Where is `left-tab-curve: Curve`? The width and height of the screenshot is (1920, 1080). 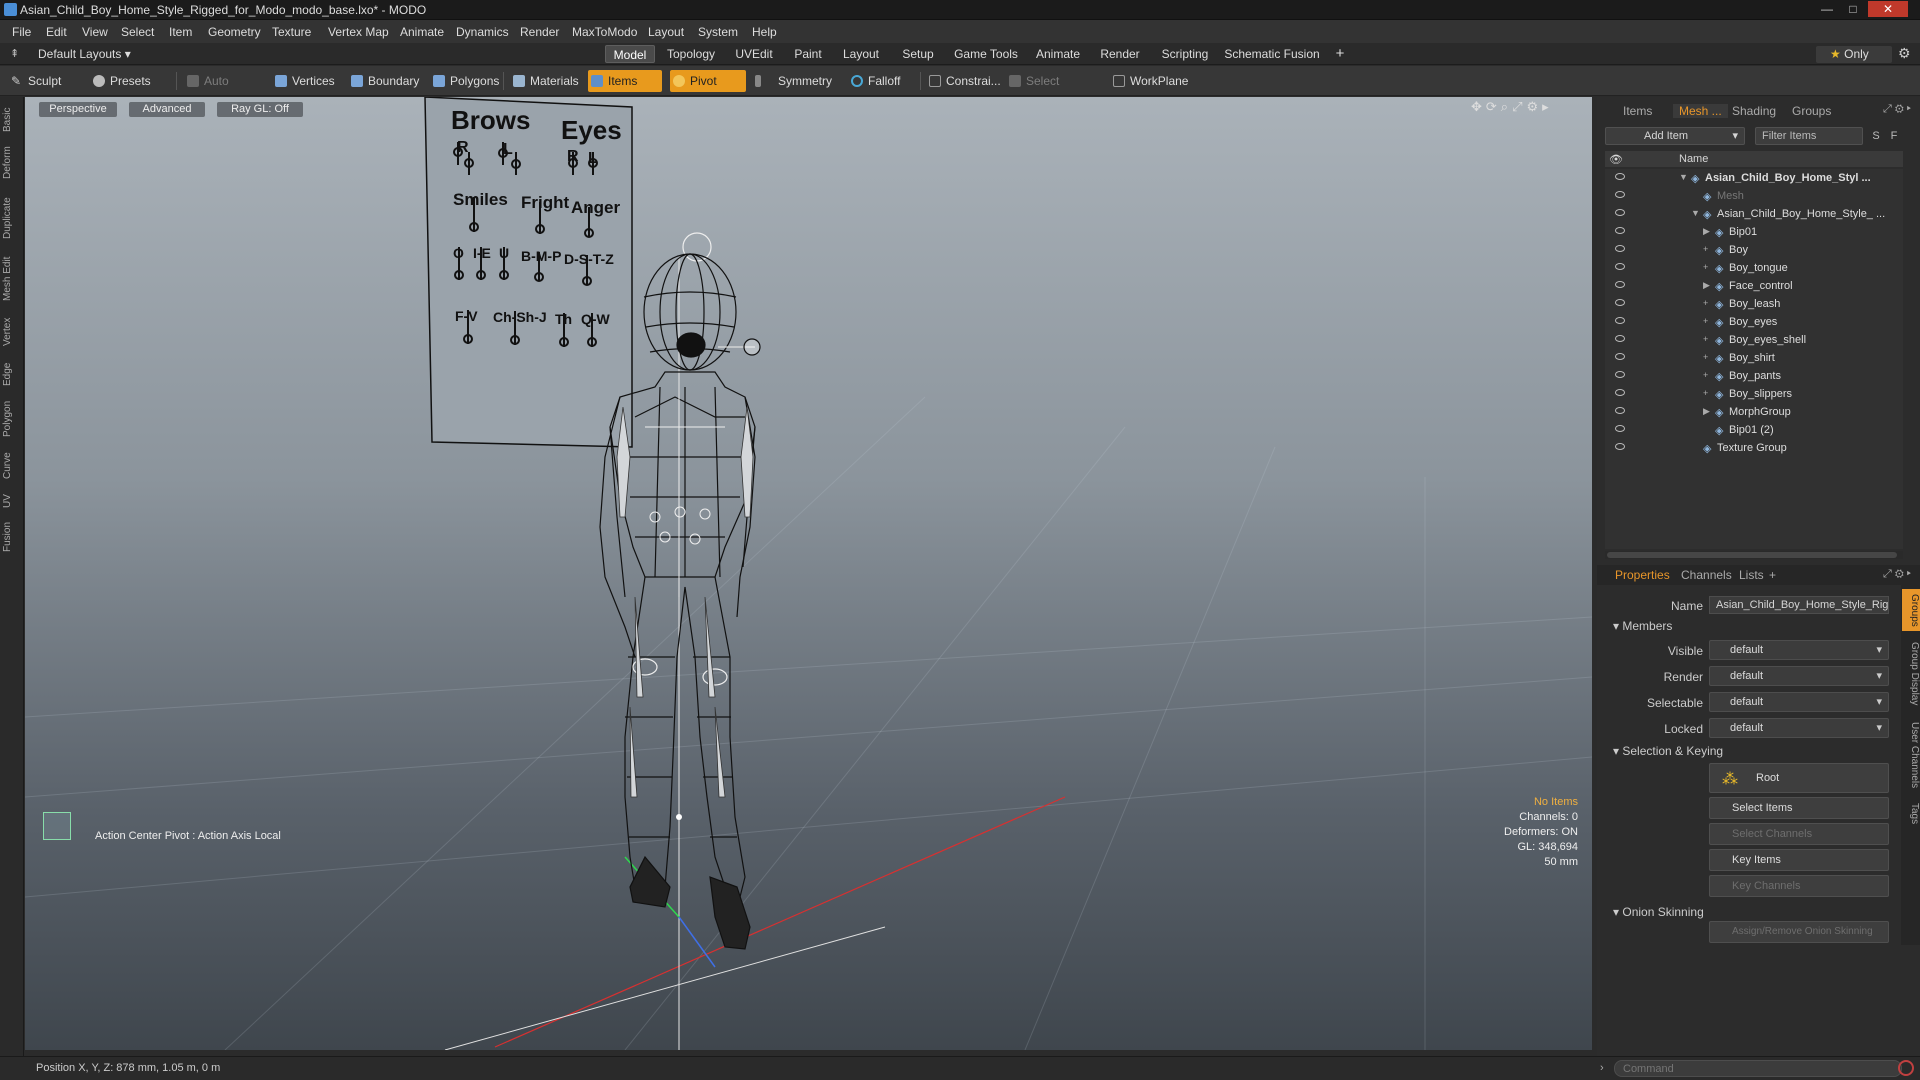 left-tab-curve: Curve is located at coordinates (11, 466).